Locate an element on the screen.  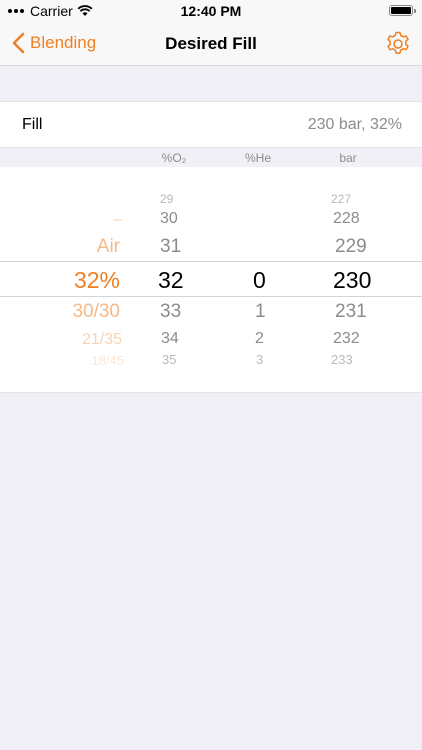
o2-option-selected: 32 is located at coordinates (171, 280).